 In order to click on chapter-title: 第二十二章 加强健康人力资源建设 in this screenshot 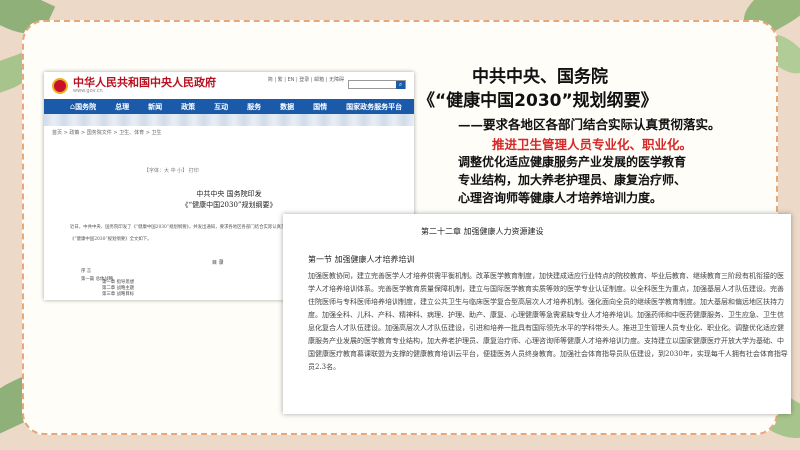, I will do `click(482, 231)`.